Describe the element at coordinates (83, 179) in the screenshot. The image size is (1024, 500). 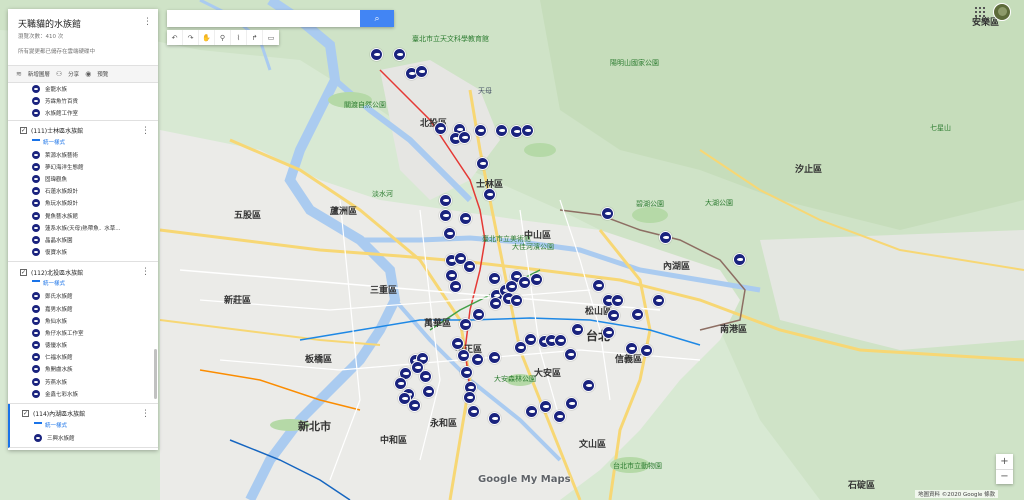
I see `list-item: 固瑋觀魚` at that location.